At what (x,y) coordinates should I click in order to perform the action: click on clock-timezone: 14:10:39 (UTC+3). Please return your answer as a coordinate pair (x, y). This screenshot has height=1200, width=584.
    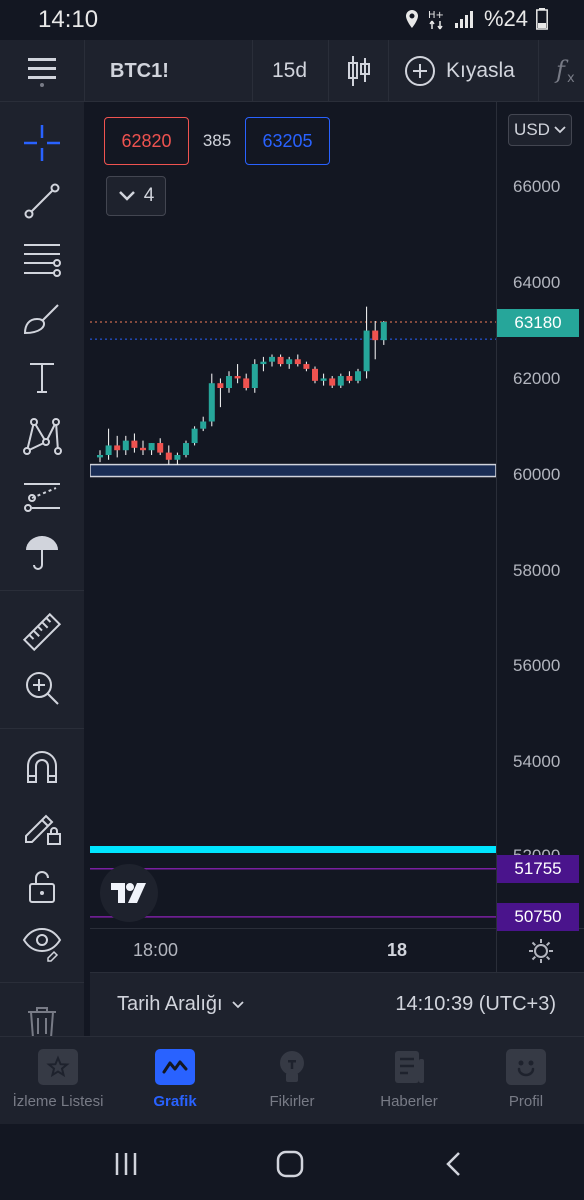
    Looking at the image, I should click on (475, 1004).